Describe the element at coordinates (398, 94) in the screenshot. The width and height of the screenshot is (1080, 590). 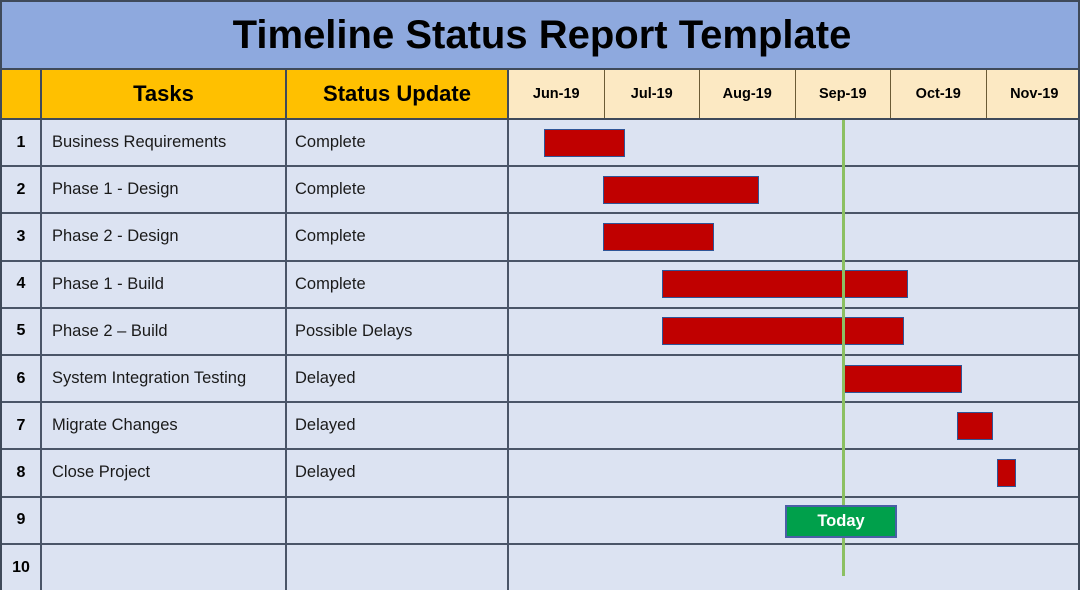
I see `header-status-update: Status Update` at that location.